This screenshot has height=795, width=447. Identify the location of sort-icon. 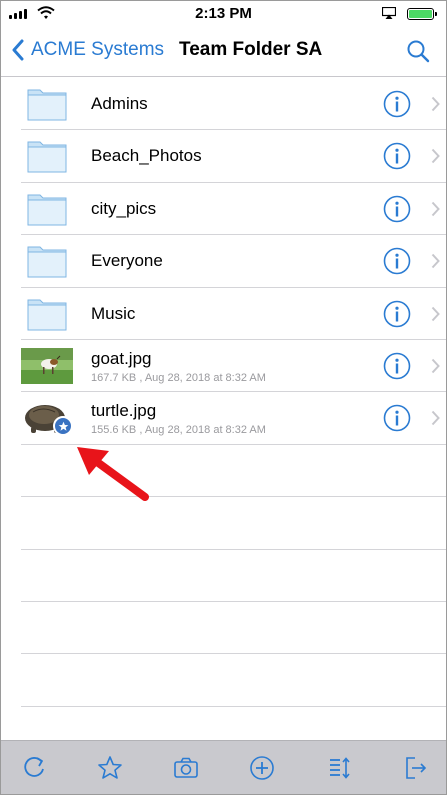
(340, 768).